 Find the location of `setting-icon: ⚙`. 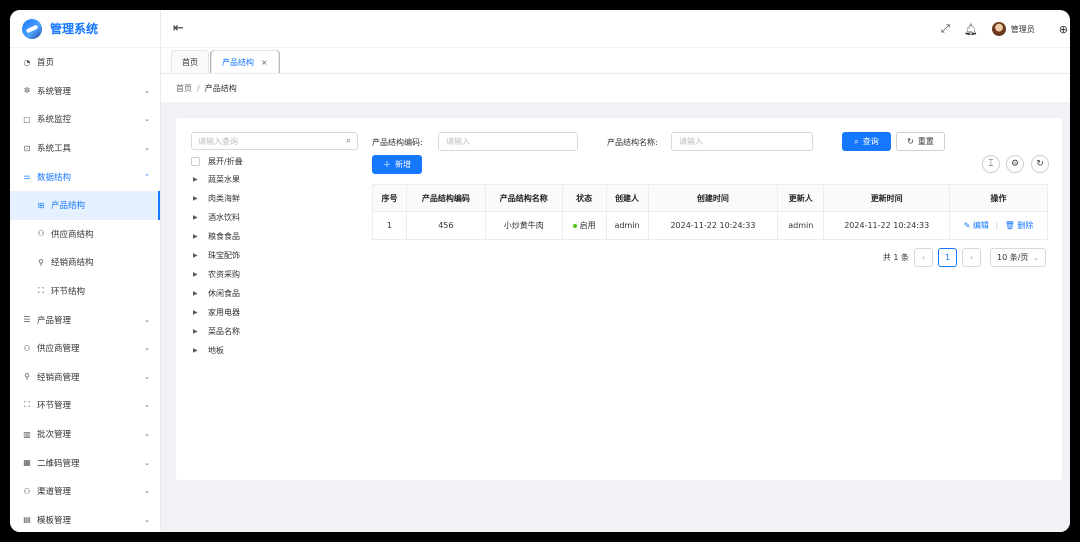

setting-icon: ⚙ is located at coordinates (1015, 164).